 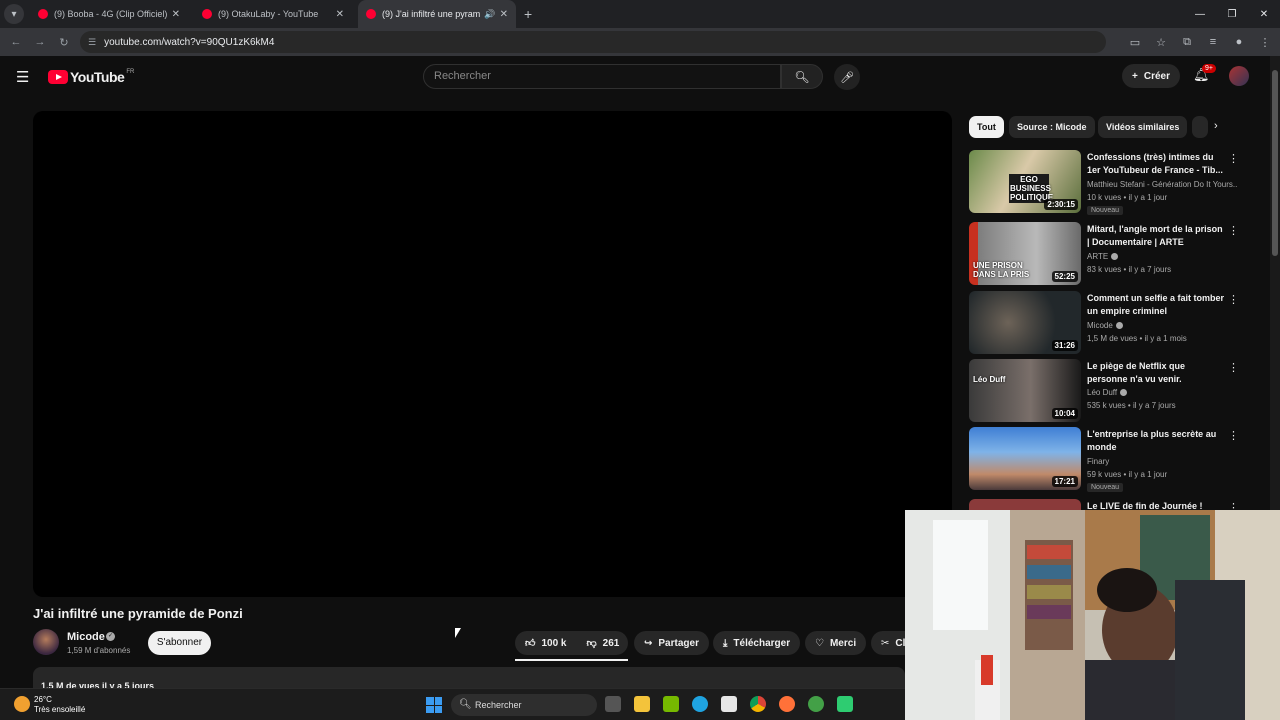 What do you see at coordinates (40, 42) in the screenshot?
I see `forward-icon: →` at bounding box center [40, 42].